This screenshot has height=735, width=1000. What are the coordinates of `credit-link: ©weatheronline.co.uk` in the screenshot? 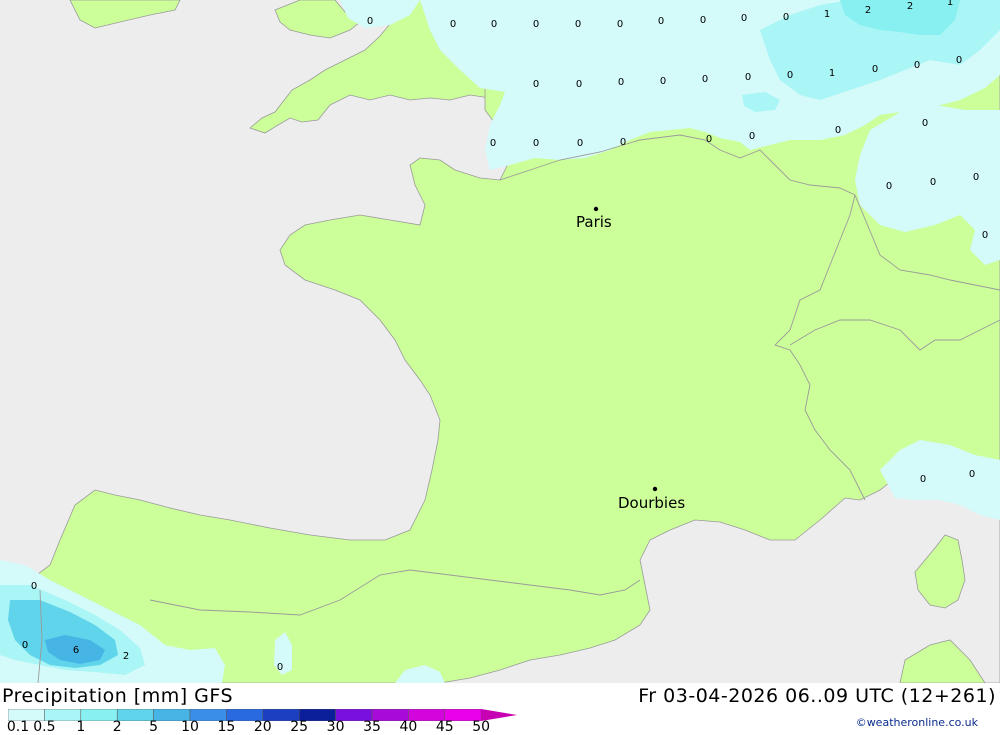 It's located at (917, 722).